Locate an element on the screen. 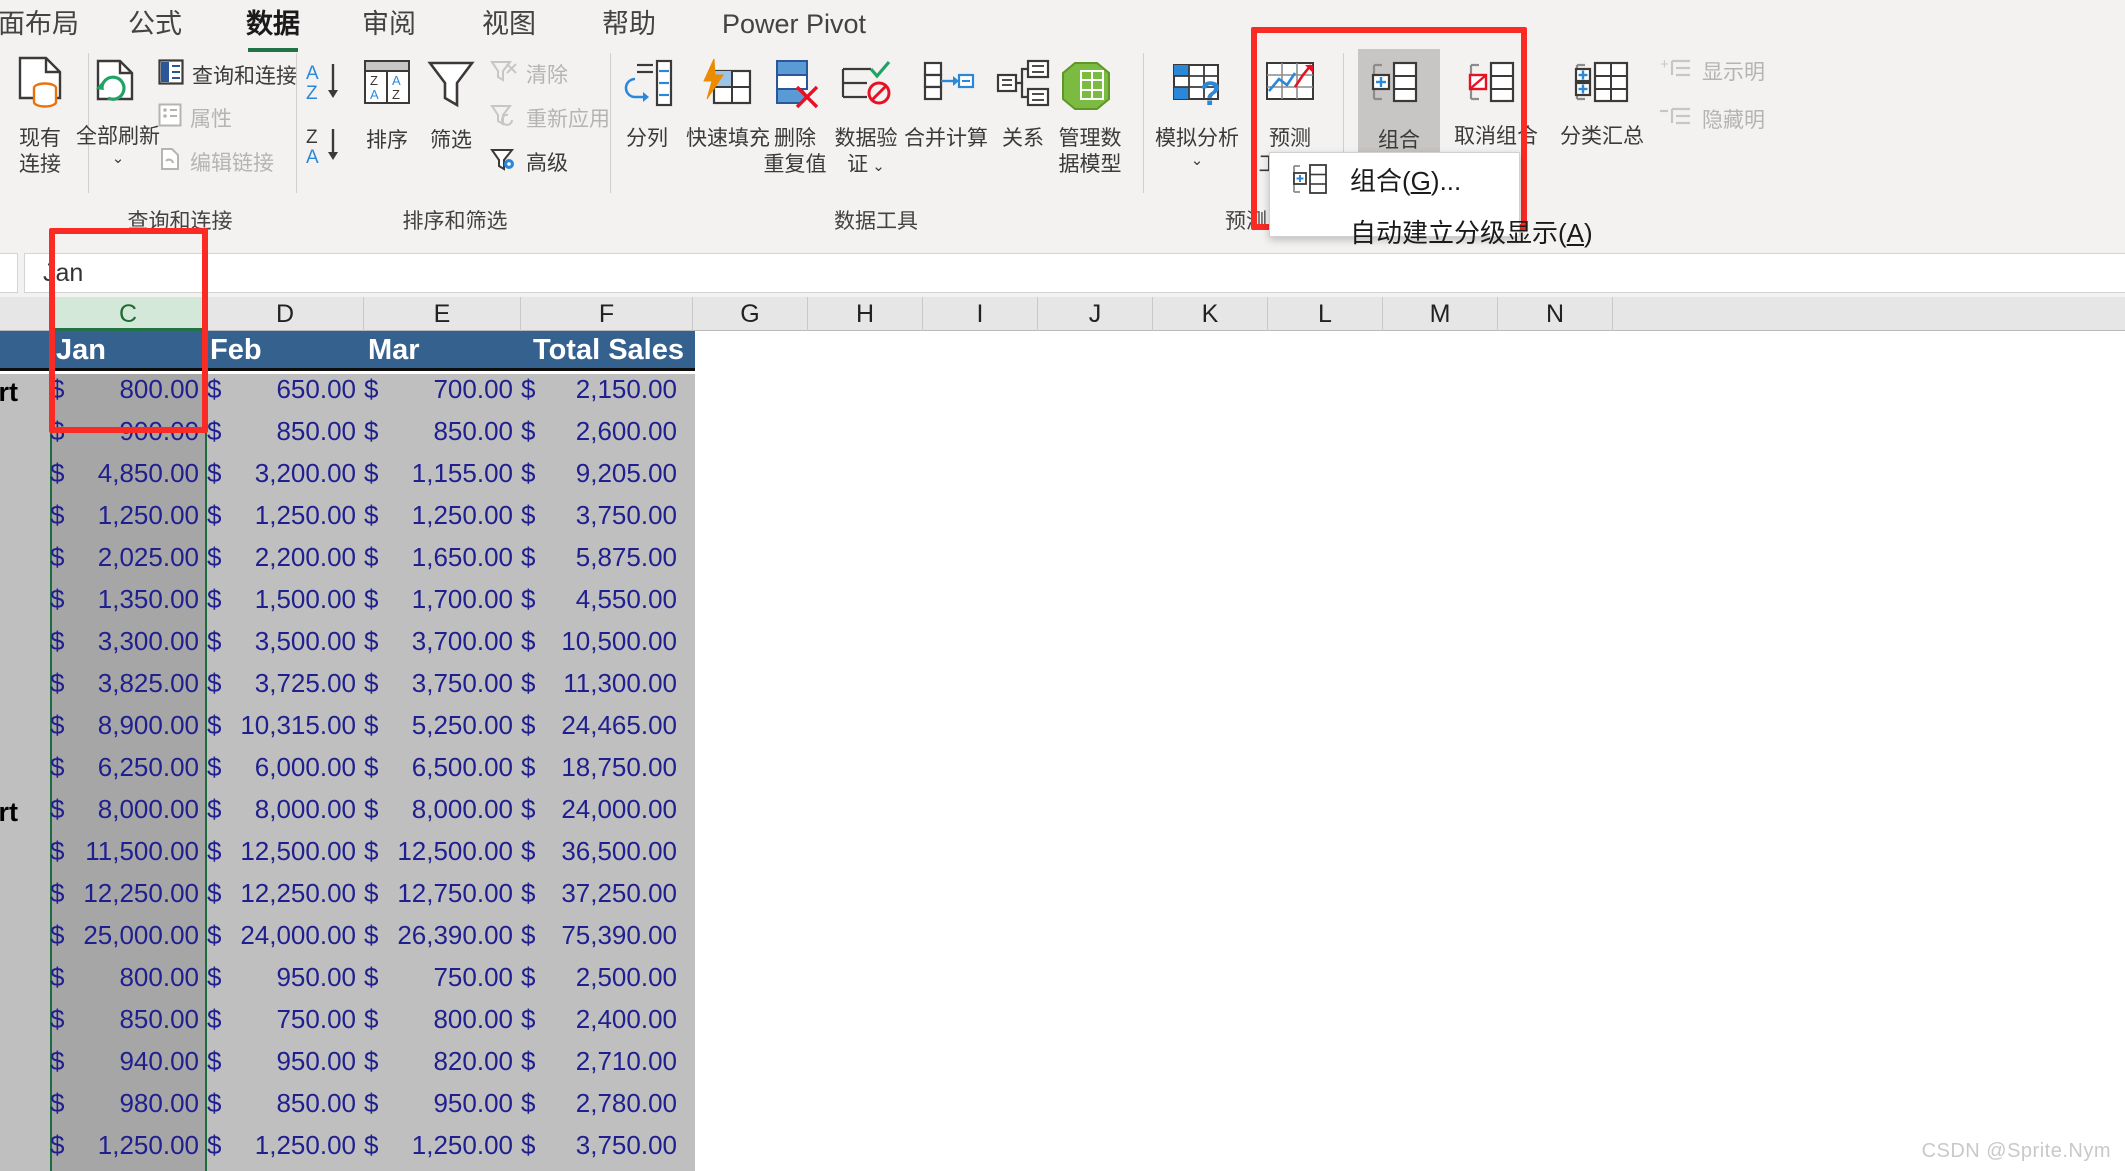 This screenshot has height=1171, width=2125. table-row: $850.00 $750.00 $800.00 $2,400.00 is located at coordinates (350, 1019).